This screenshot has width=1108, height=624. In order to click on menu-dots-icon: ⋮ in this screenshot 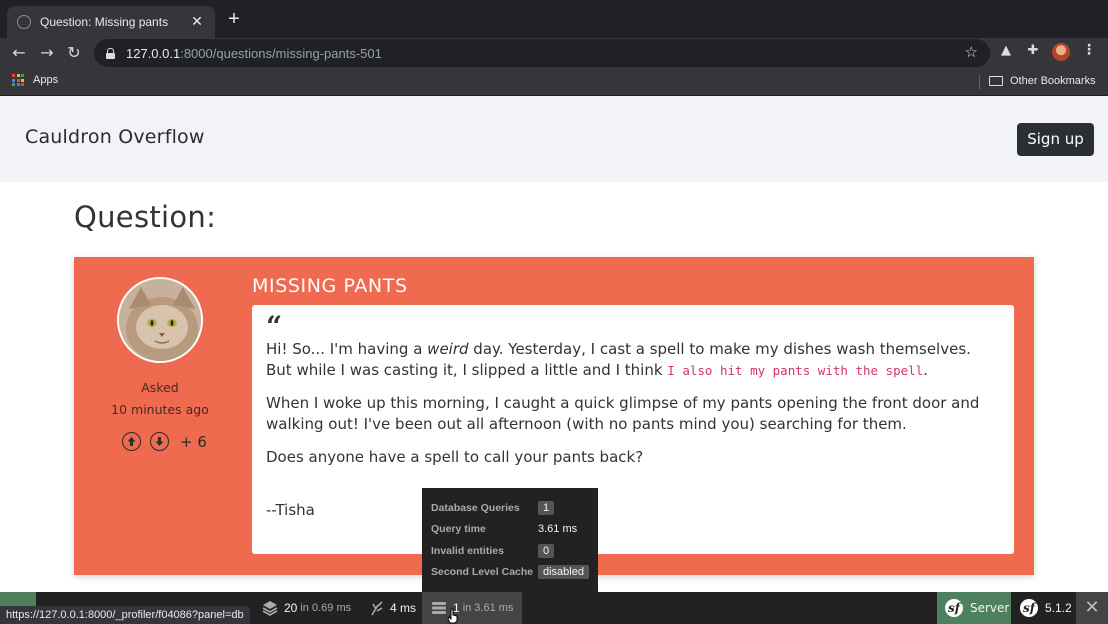, I will do `click(1089, 50)`.